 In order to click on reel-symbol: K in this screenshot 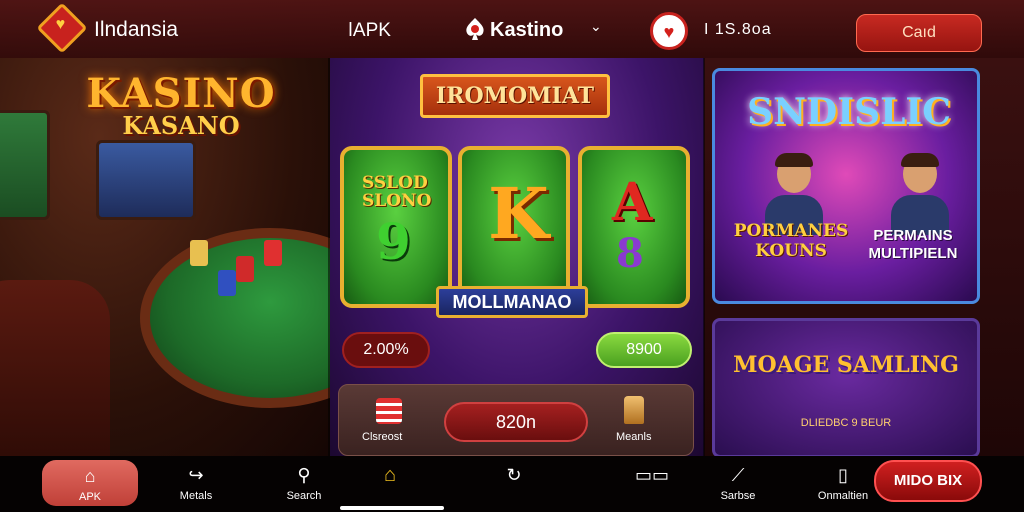, I will do `click(518, 213)`.